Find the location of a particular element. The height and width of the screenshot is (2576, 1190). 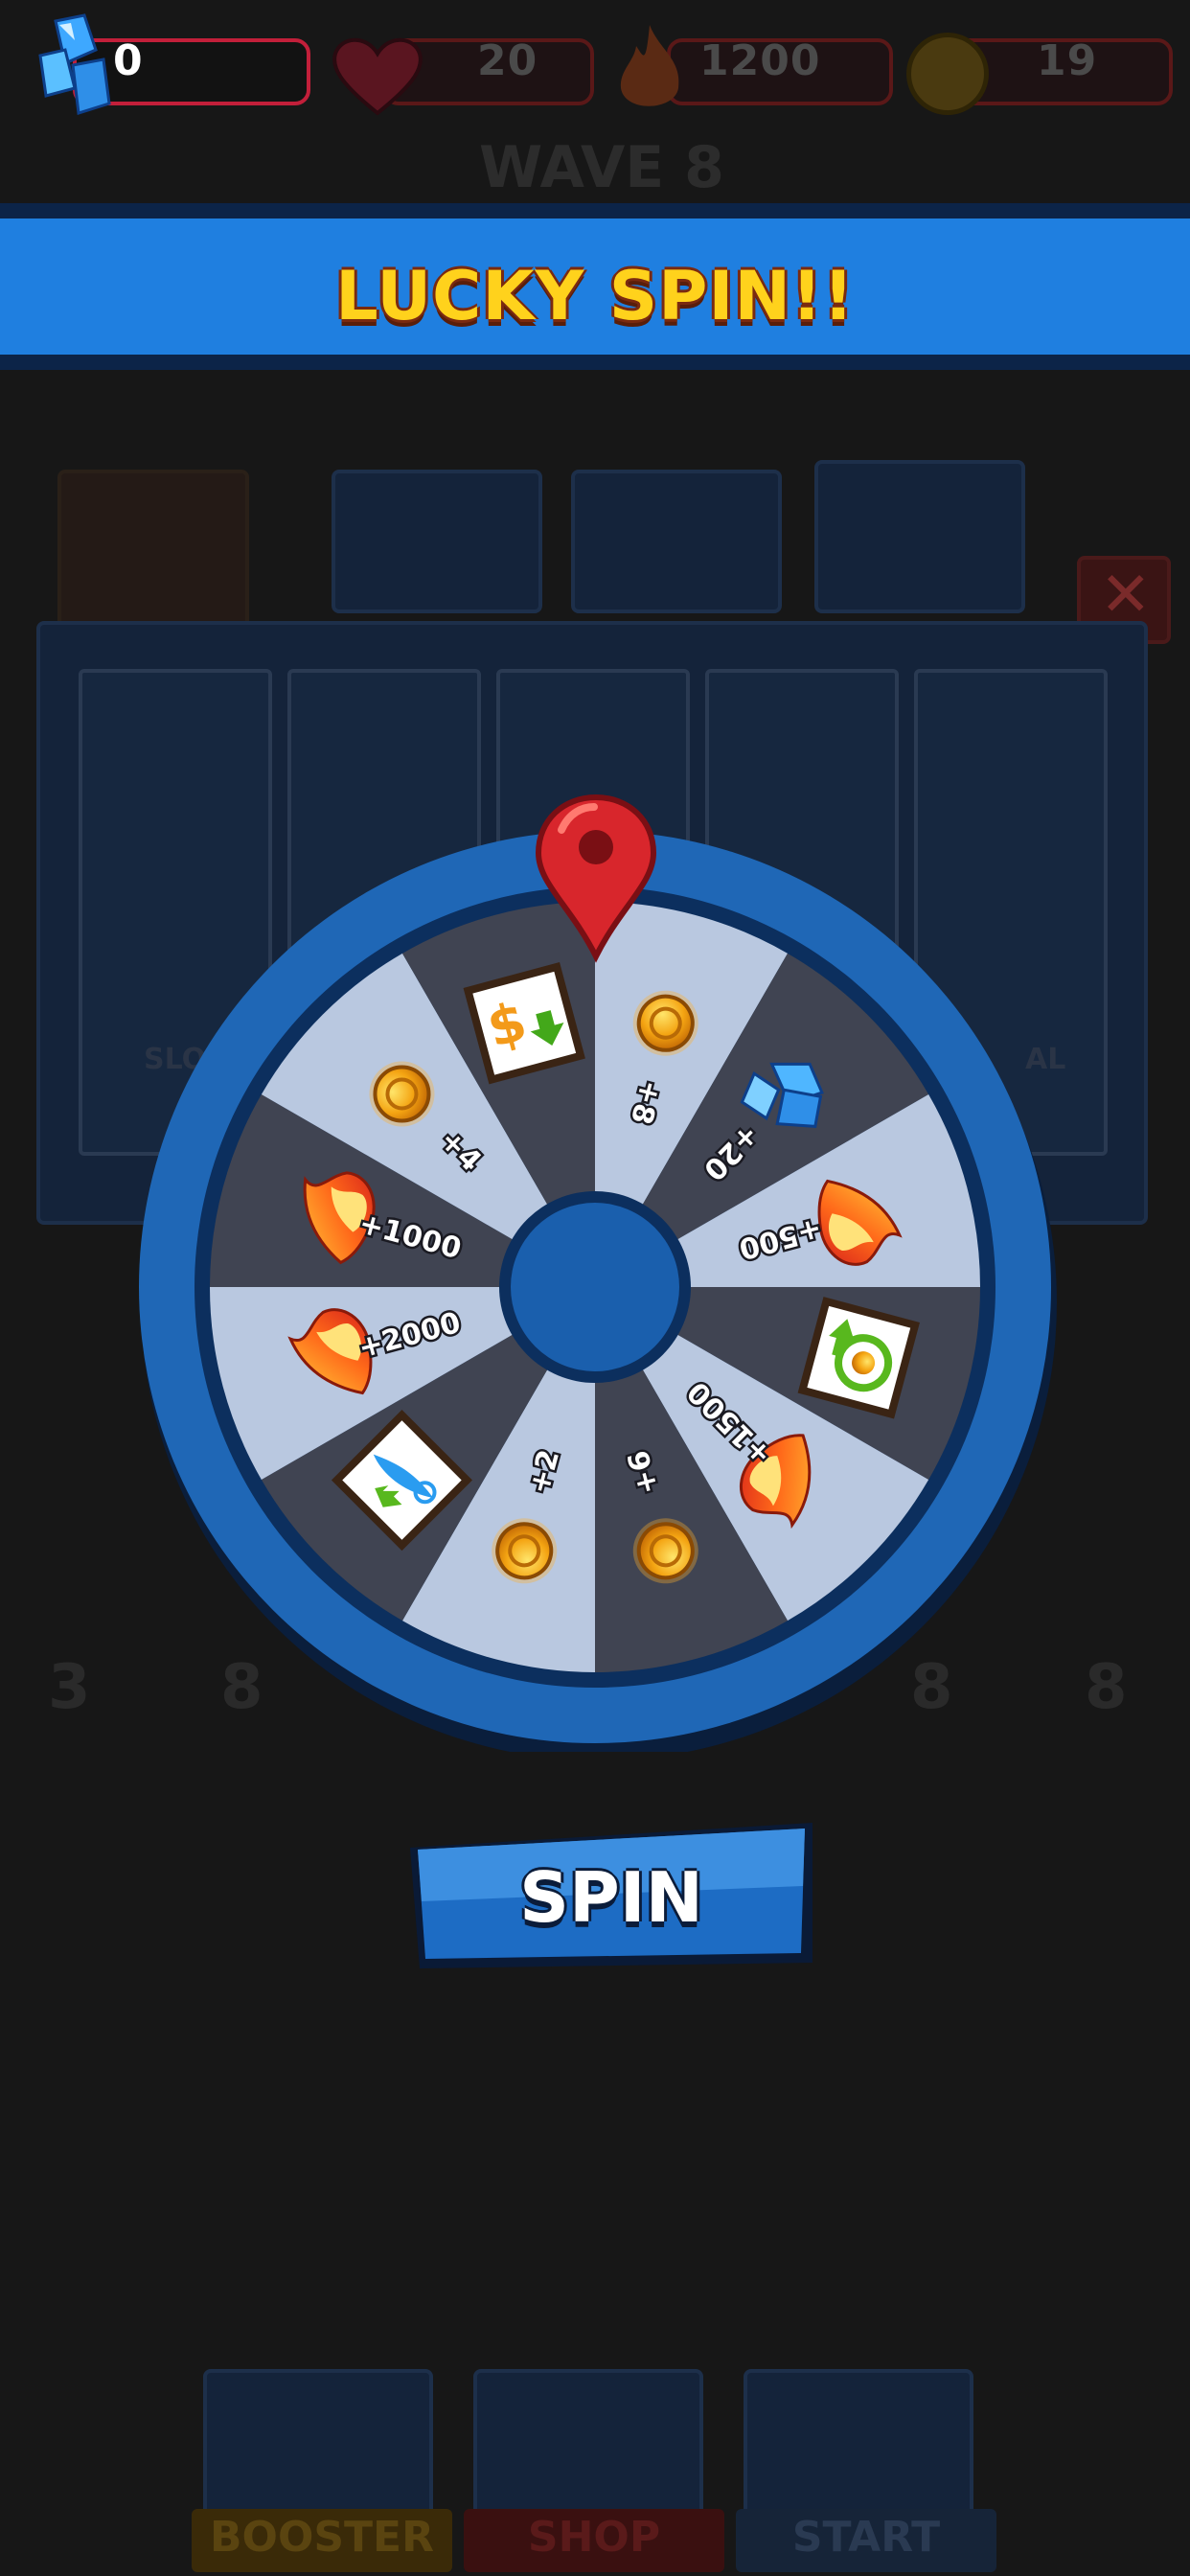

spin-button: SPIN is located at coordinates (611, 1895).